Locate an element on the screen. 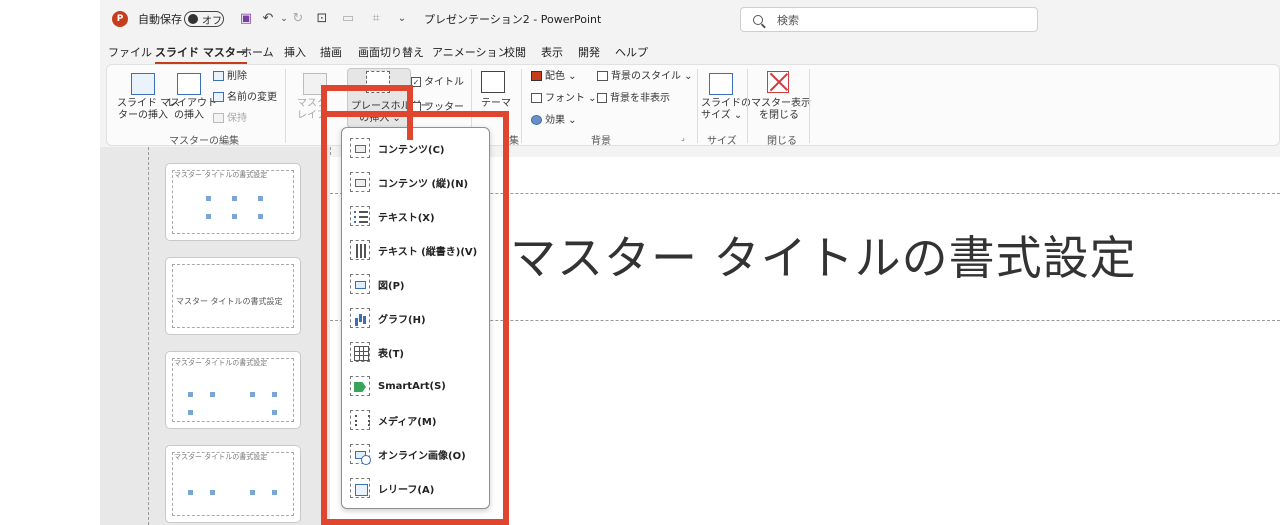 Image resolution: width=1280 pixels, height=525 pixels. insert-master-line1: スライド マス is located at coordinates (149, 103).